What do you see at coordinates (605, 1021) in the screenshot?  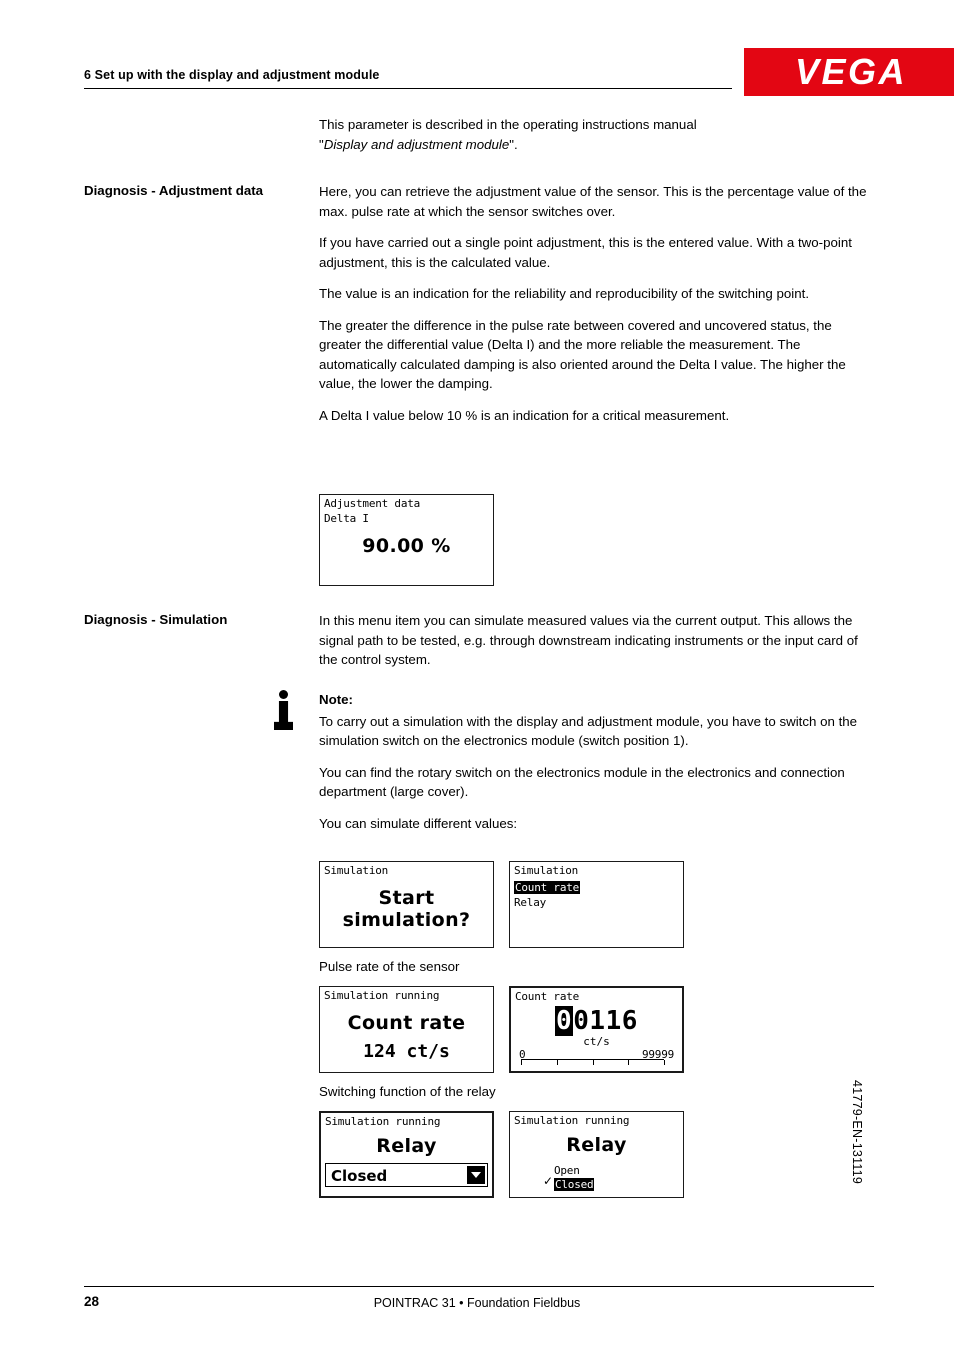 I see `value-remaining-digits: 0116` at bounding box center [605, 1021].